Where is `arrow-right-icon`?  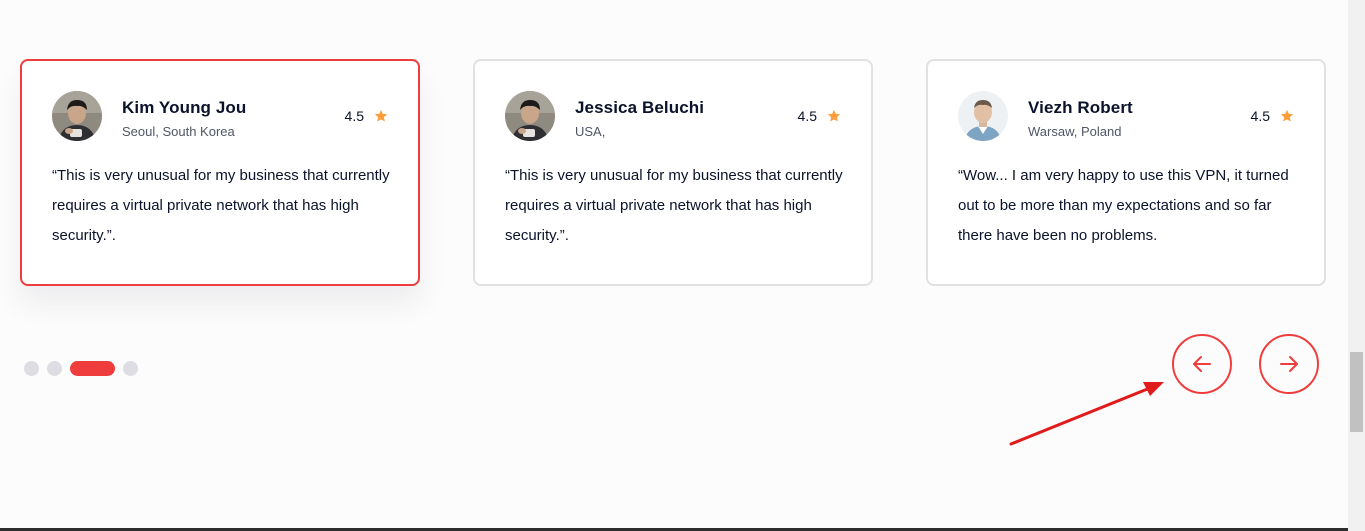 arrow-right-icon is located at coordinates (1289, 364).